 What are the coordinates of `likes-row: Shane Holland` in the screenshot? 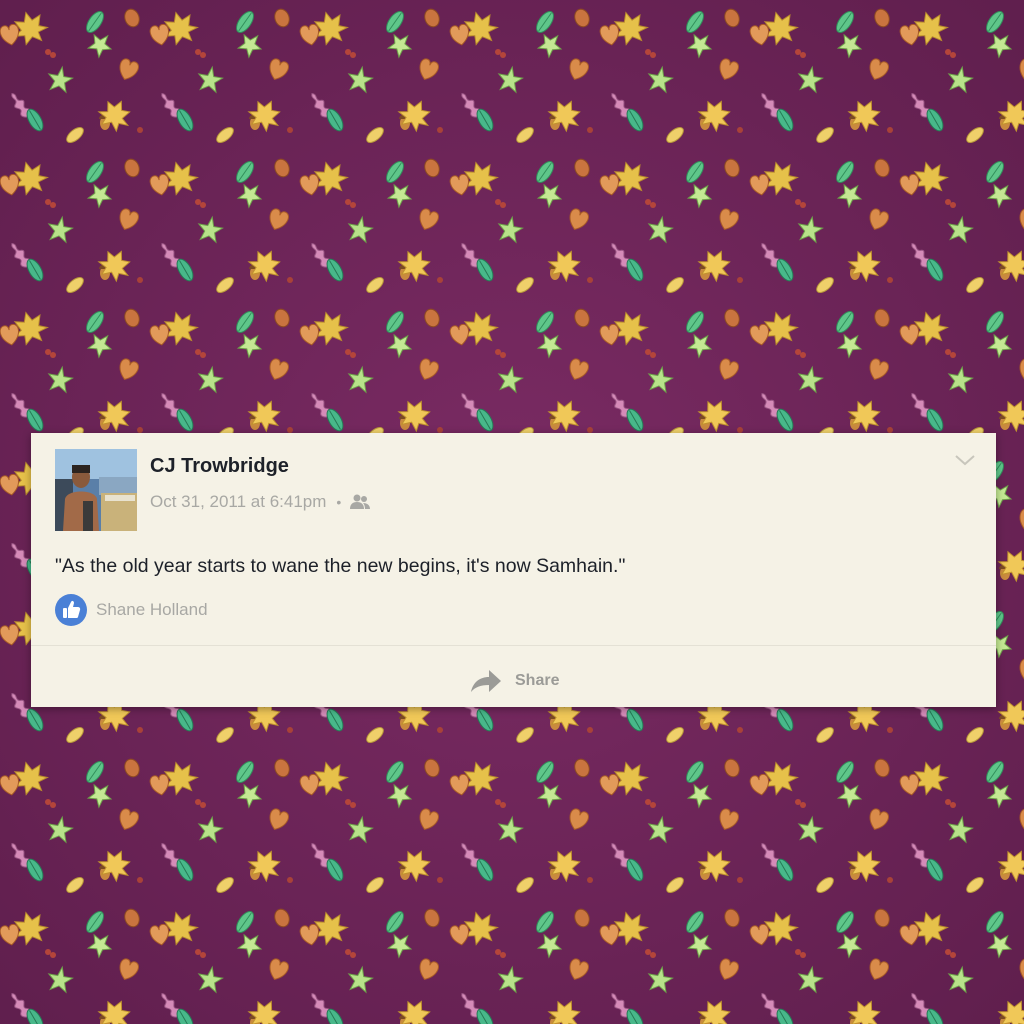 It's located at (131, 610).